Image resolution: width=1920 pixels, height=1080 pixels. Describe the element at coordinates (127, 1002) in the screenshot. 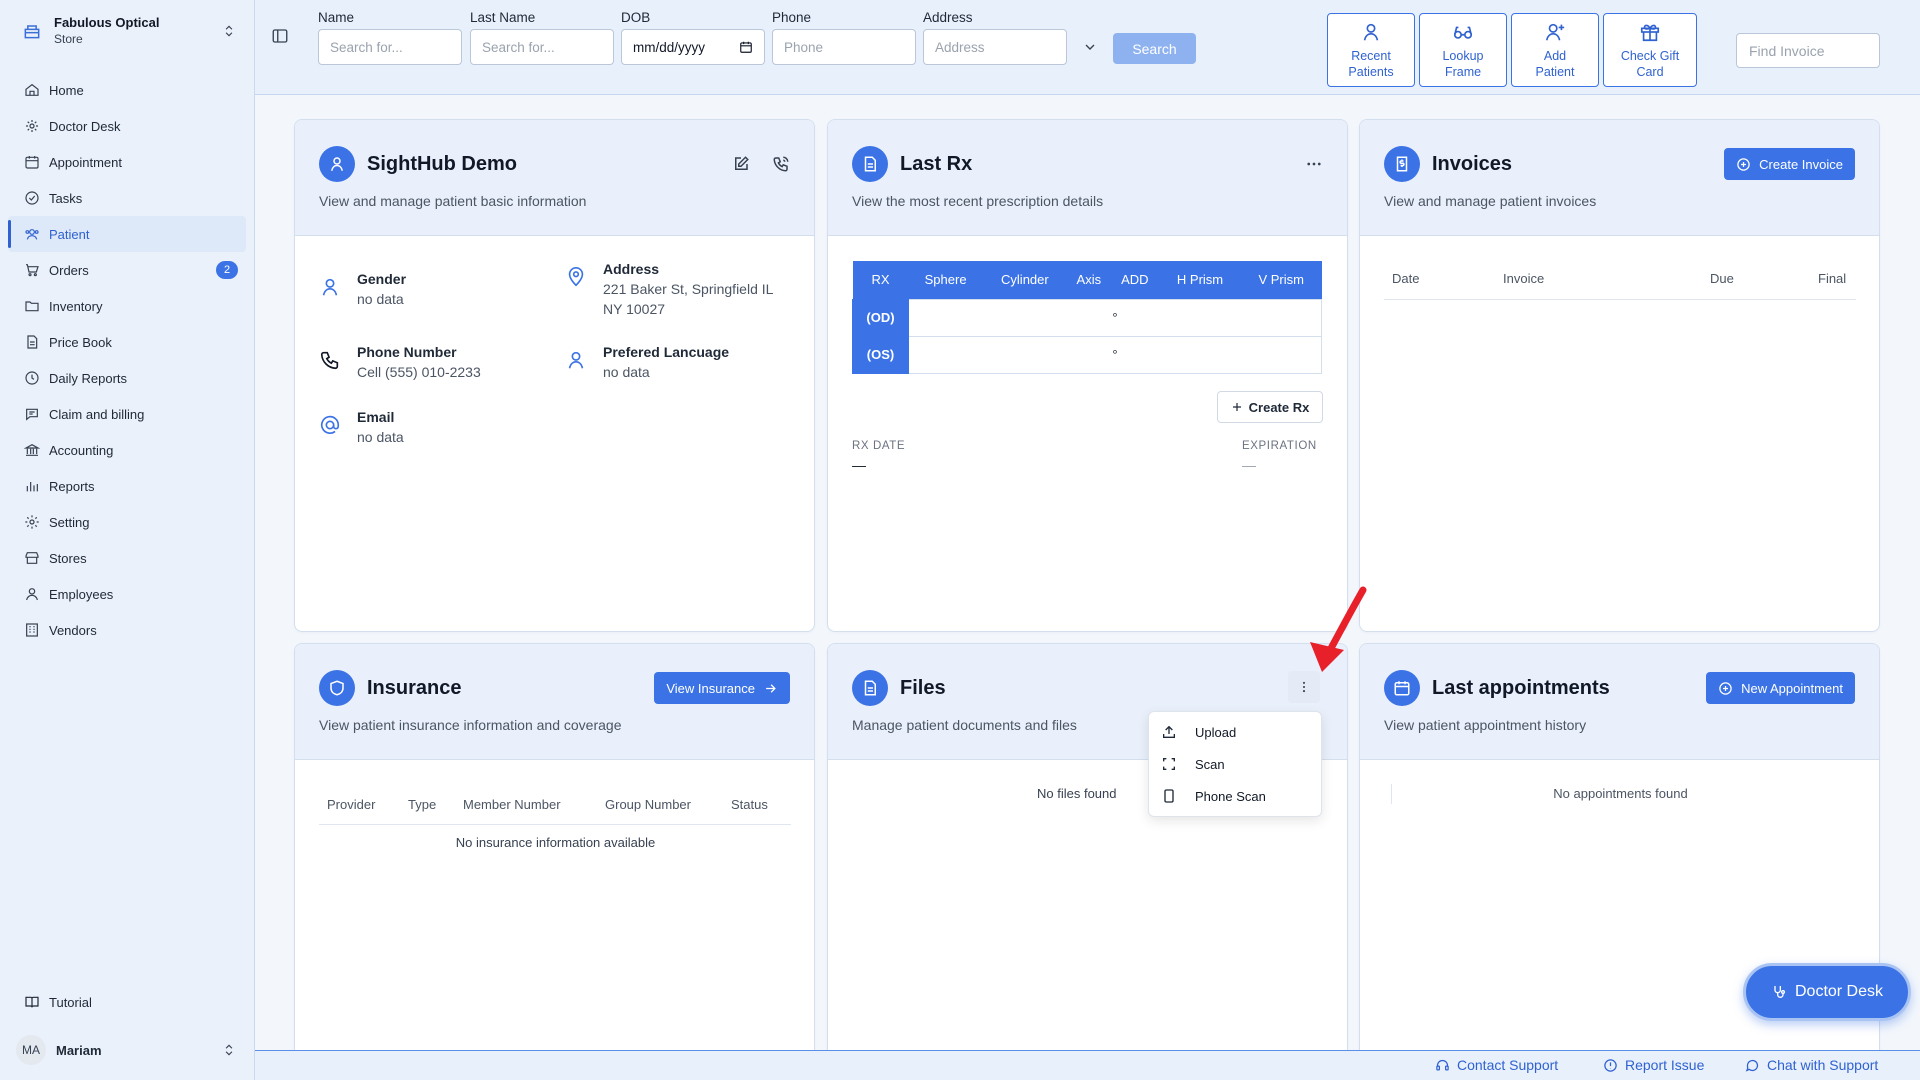

I see `tutorial-link: Tutorial` at that location.